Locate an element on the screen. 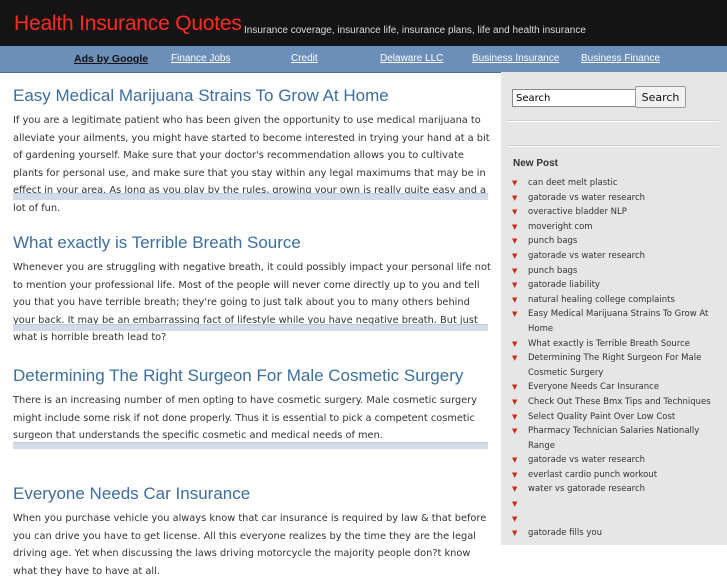 Image resolution: width=727 pixels, height=580 pixels. search-input is located at coordinates (574, 98).